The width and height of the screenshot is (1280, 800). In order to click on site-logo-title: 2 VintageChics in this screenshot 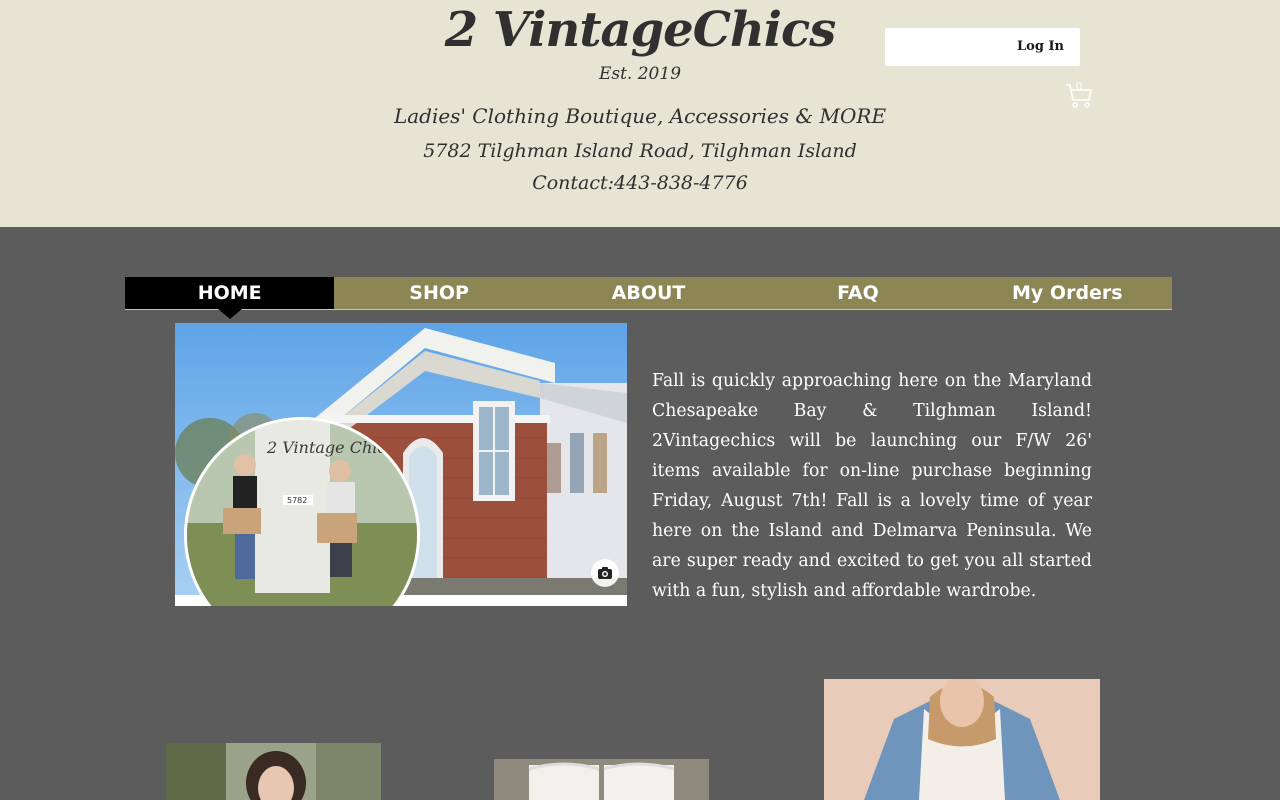, I will do `click(640, 30)`.